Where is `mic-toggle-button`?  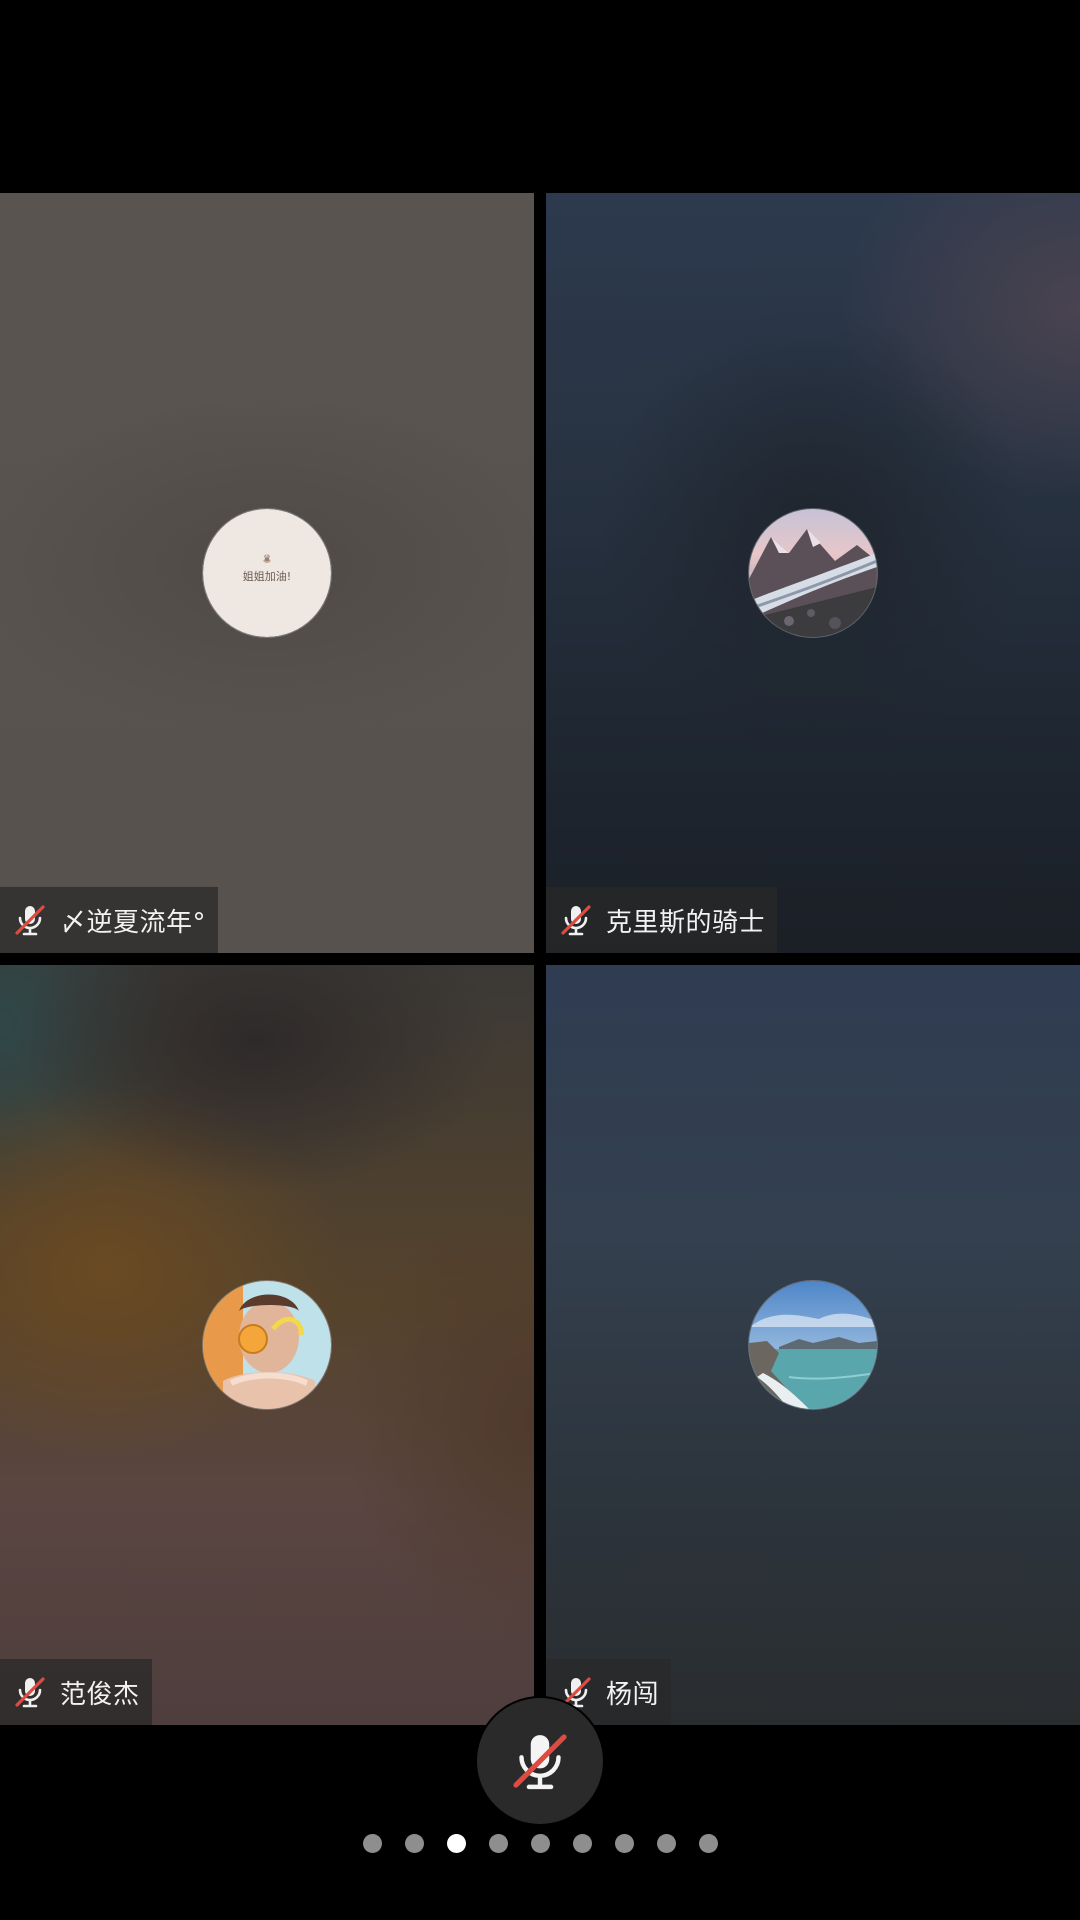 mic-toggle-button is located at coordinates (540, 1761).